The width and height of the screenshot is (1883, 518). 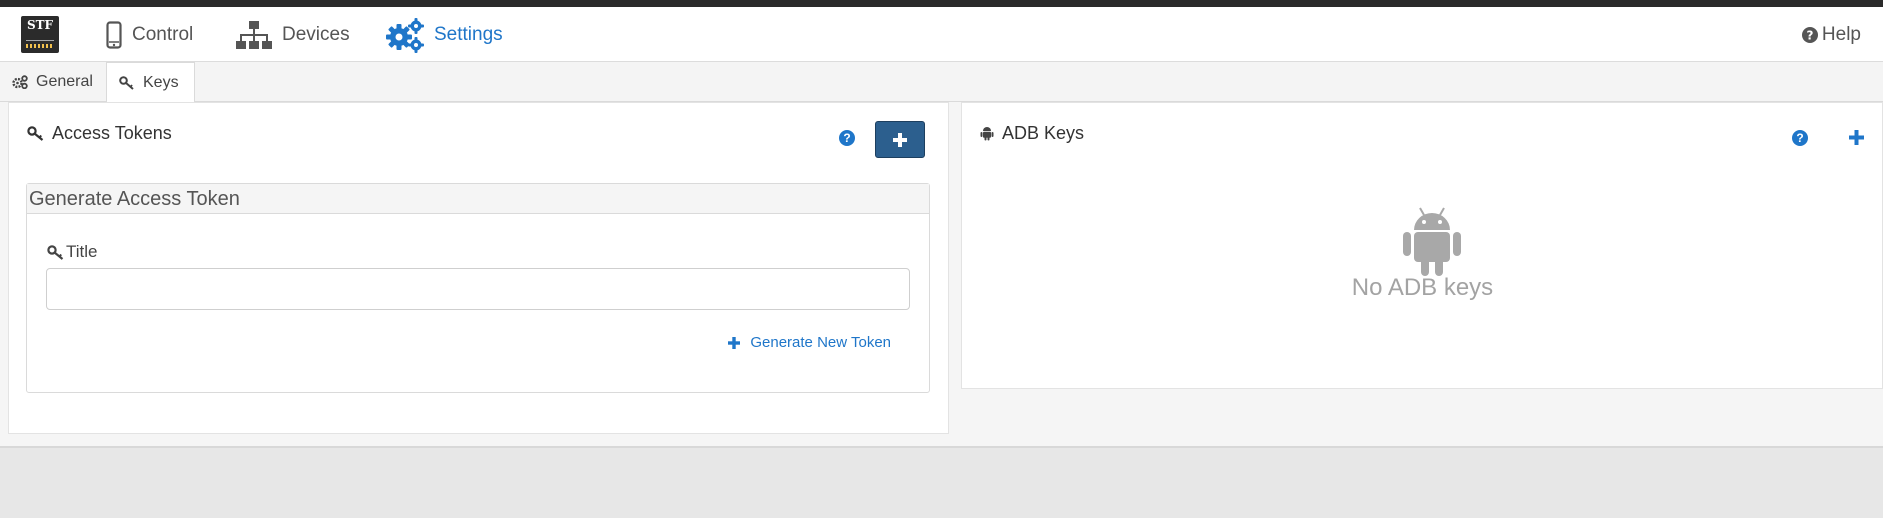 What do you see at coordinates (820, 342) in the screenshot?
I see `generate-new-token-label: Generate New Token` at bounding box center [820, 342].